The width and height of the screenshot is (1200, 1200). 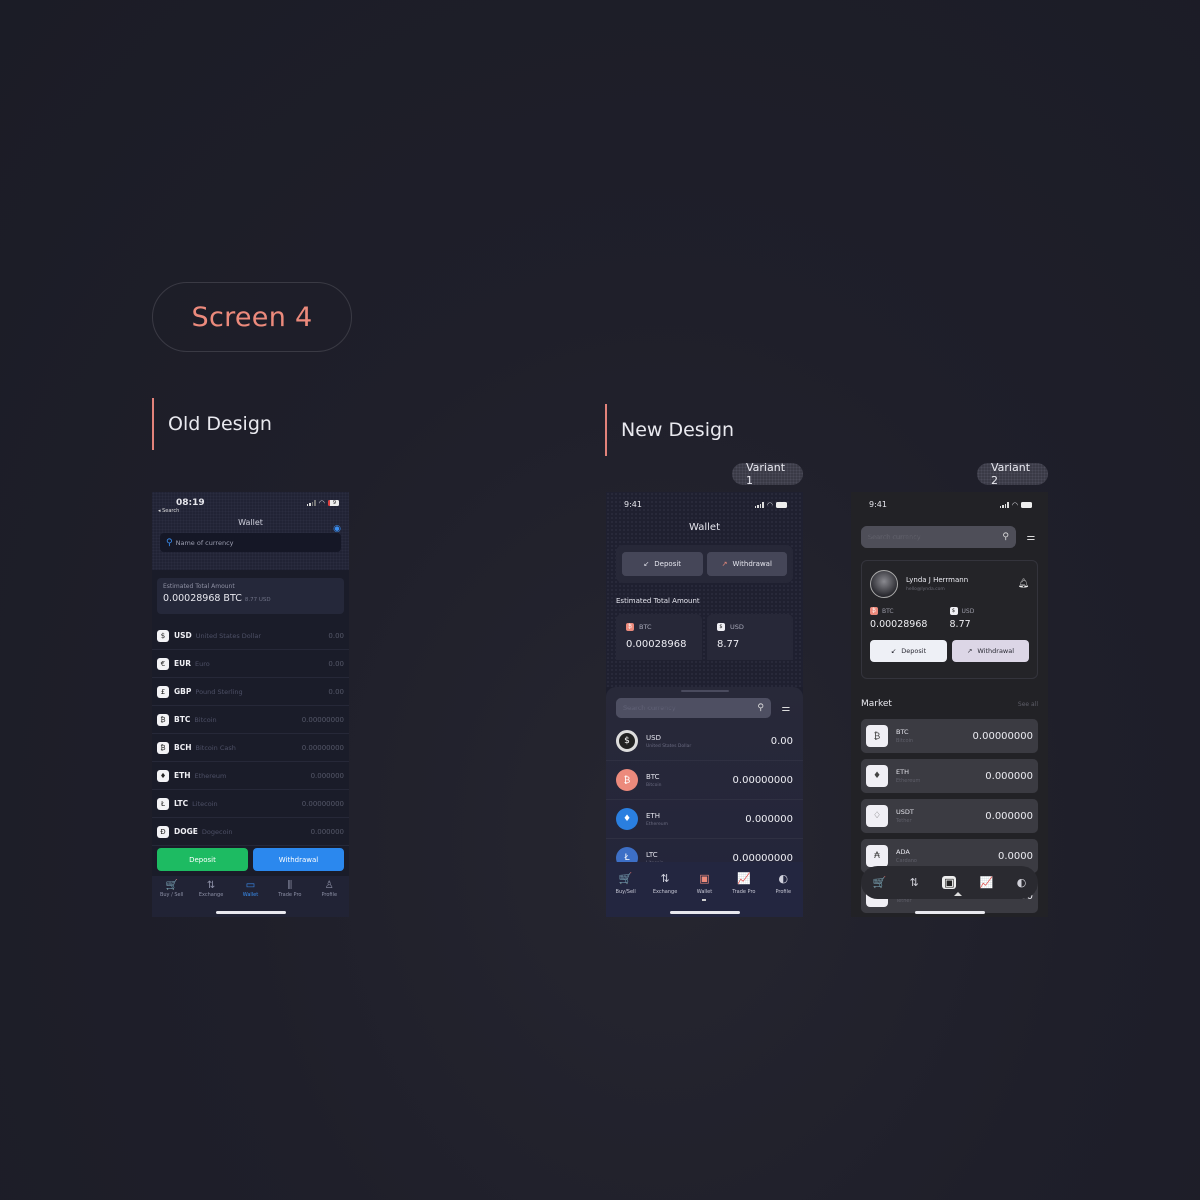 What do you see at coordinates (940, 776) in the screenshot?
I see `currency-name-block: ETH Ethereum` at bounding box center [940, 776].